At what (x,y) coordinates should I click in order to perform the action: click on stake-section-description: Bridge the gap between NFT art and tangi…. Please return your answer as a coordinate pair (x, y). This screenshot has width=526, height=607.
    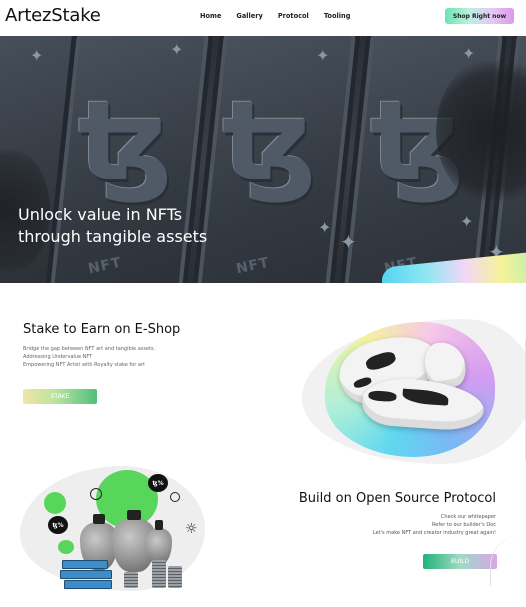
    Looking at the image, I should click on (89, 357).